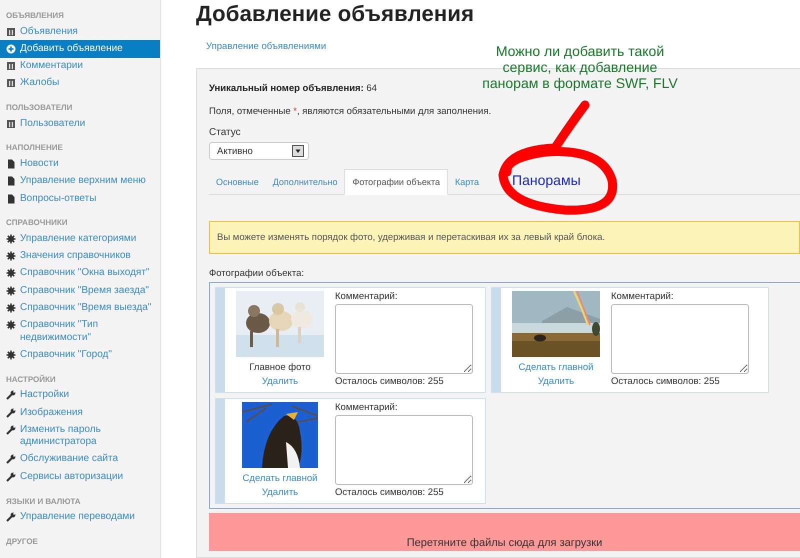 The height and width of the screenshot is (558, 800). I want to click on sidebar-item: Настройки, so click(80, 395).